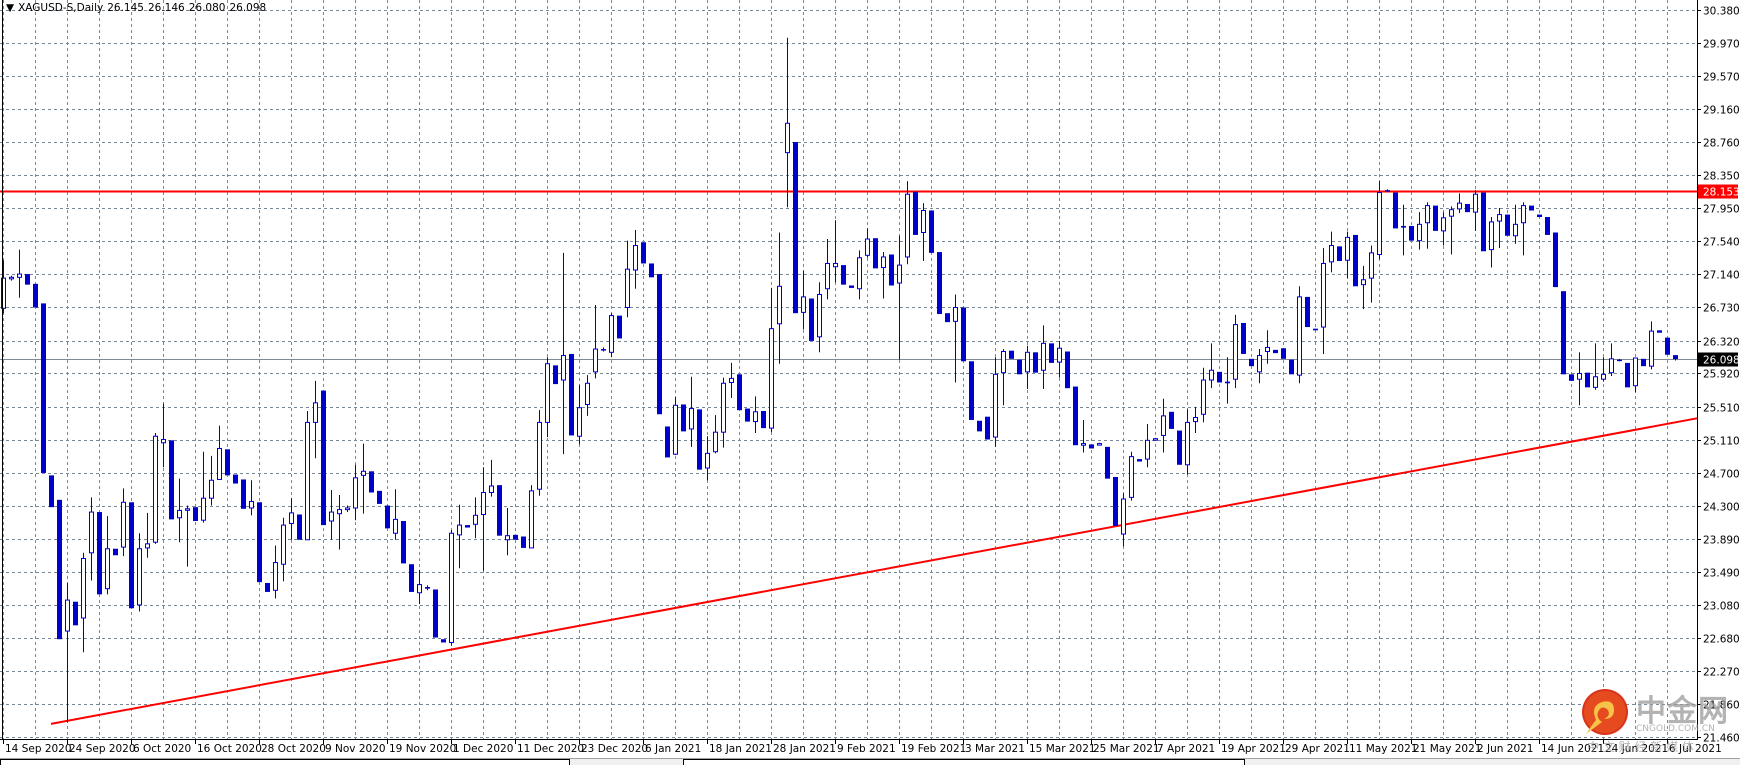 The height and width of the screenshot is (765, 1740). I want to click on price-tick-label: 30.380, so click(1721, 12).